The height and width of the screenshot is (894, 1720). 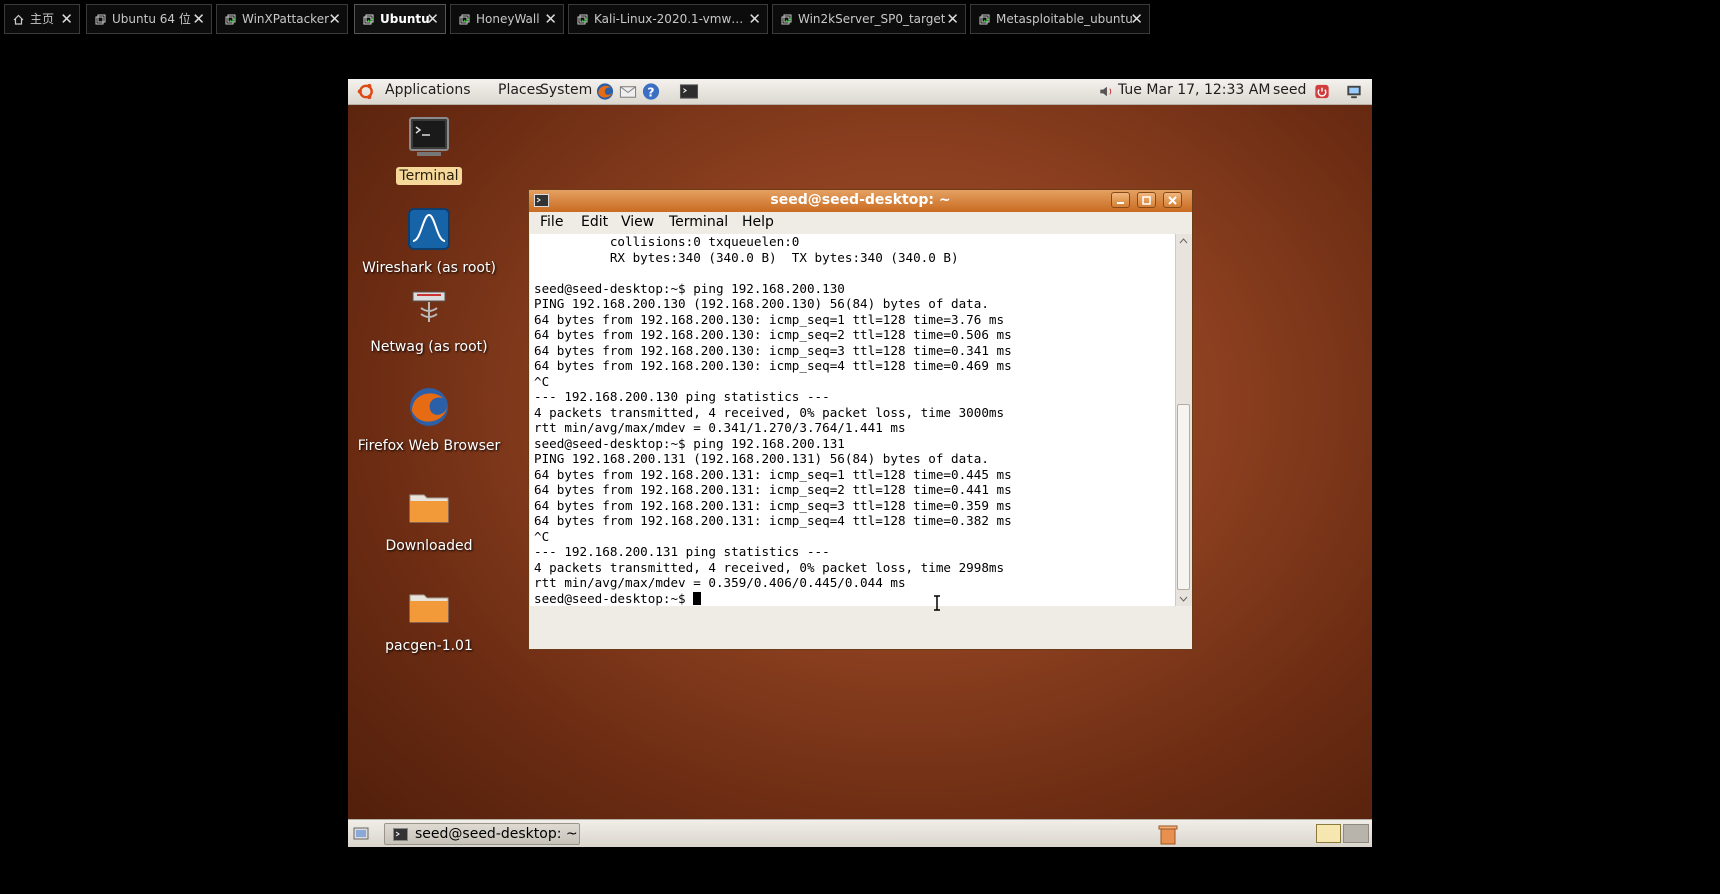 What do you see at coordinates (361, 834) in the screenshot?
I see `show-desktop-icon` at bounding box center [361, 834].